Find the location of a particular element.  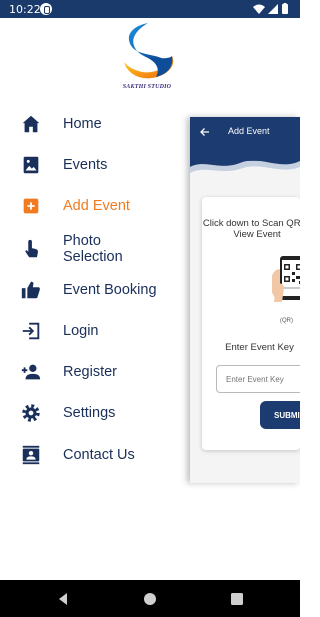

event-key-input is located at coordinates (258, 379).